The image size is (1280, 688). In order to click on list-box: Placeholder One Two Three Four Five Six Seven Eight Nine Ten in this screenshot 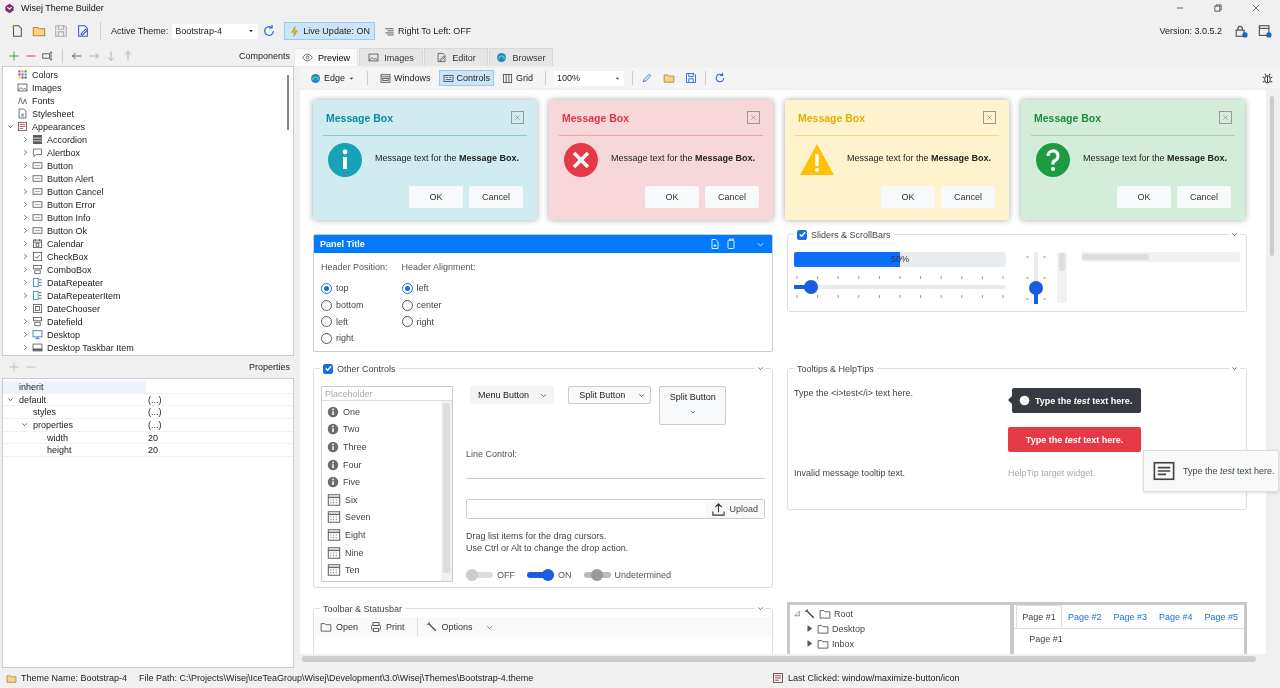, I will do `click(387, 484)`.